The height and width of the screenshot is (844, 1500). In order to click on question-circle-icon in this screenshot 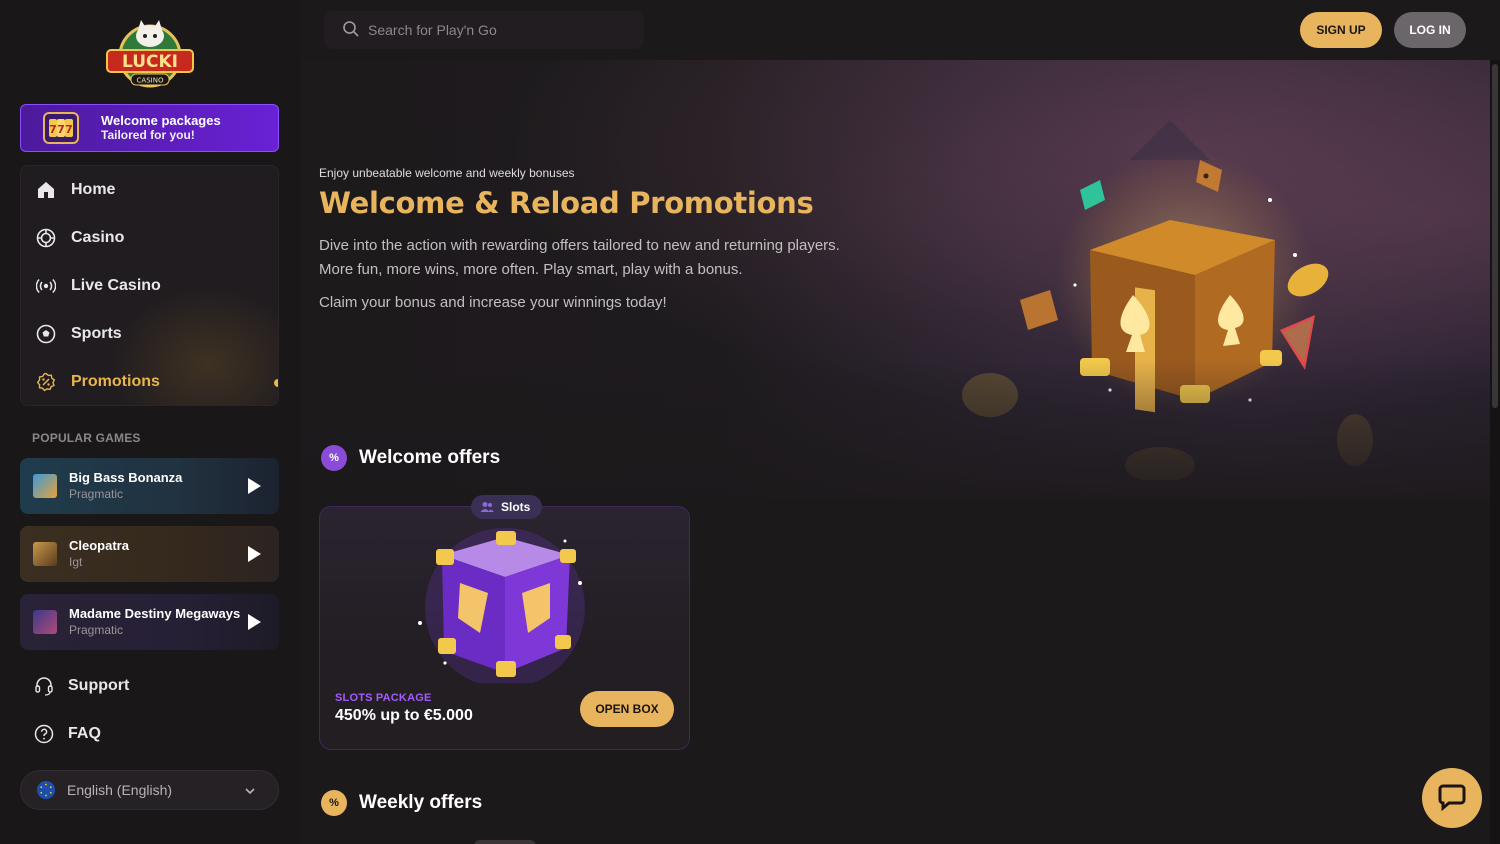, I will do `click(44, 734)`.